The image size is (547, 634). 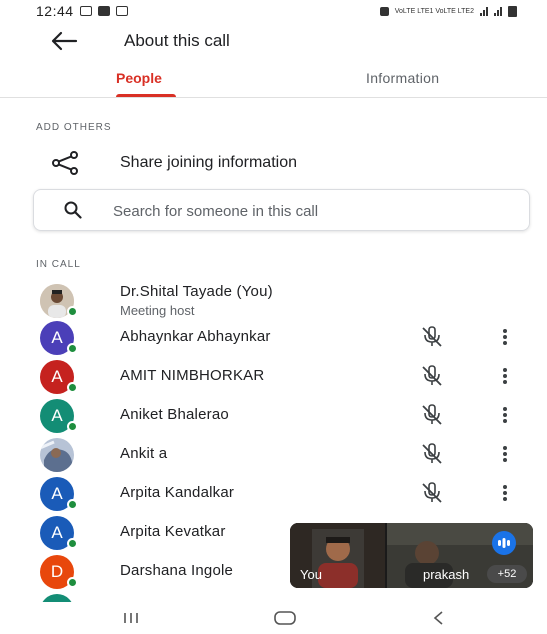 I want to click on participant-row: A Aniket Bhalerao, so click(x=273, y=415).